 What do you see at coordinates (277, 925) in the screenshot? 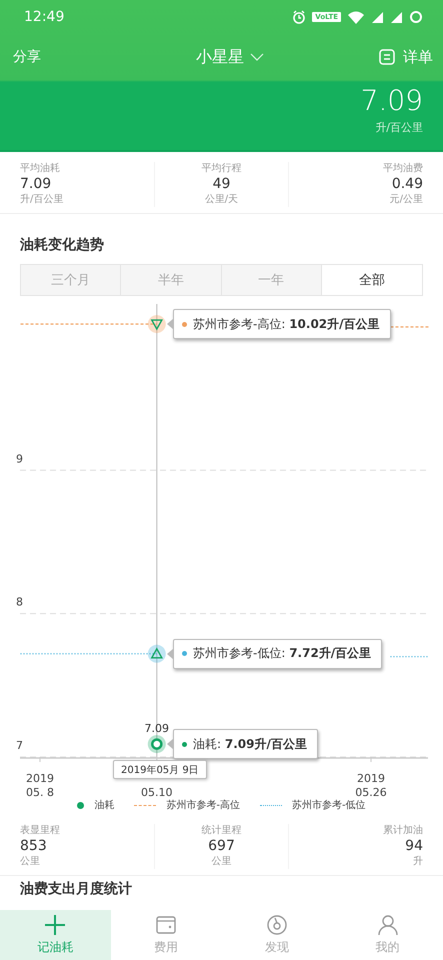
I see `compass-icon` at bounding box center [277, 925].